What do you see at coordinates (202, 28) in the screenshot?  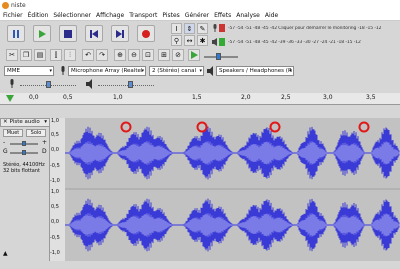 I see `draw-tool: ✎` at bounding box center [202, 28].